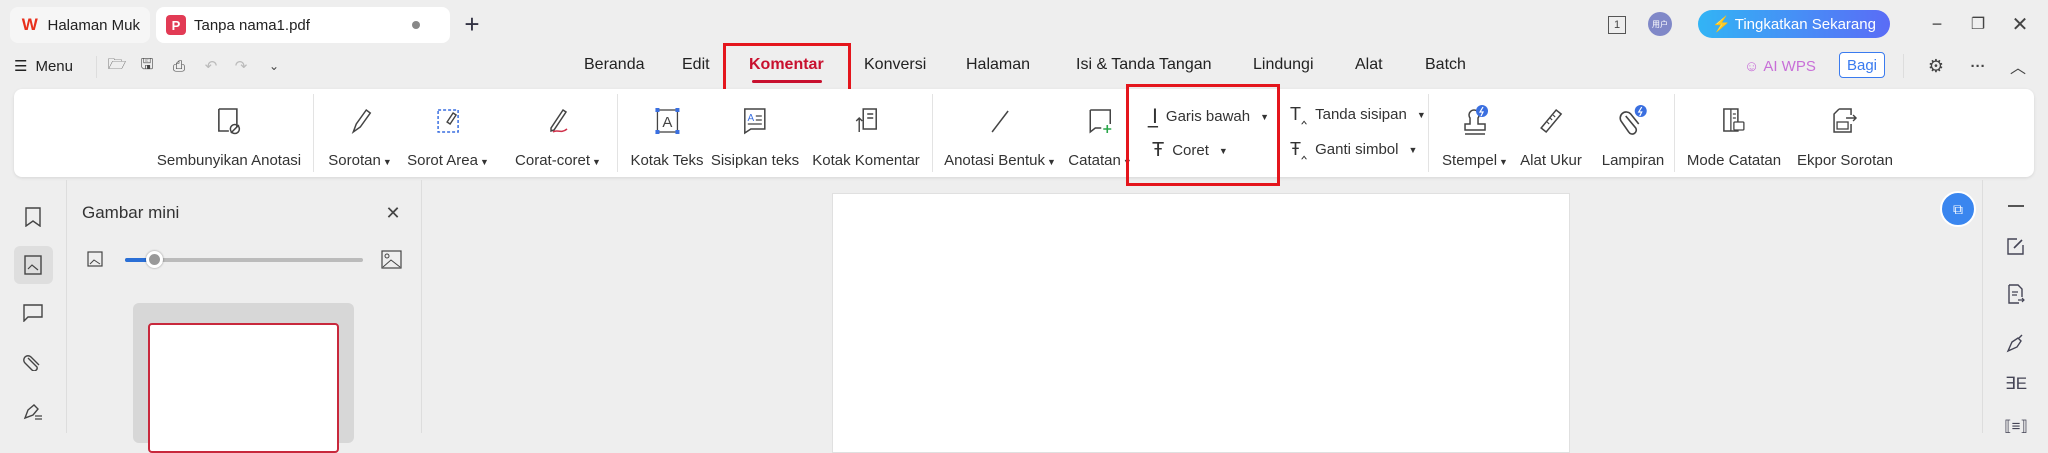 This screenshot has height=453, width=2048. What do you see at coordinates (2016, 294) in the screenshot?
I see `export-document-icon` at bounding box center [2016, 294].